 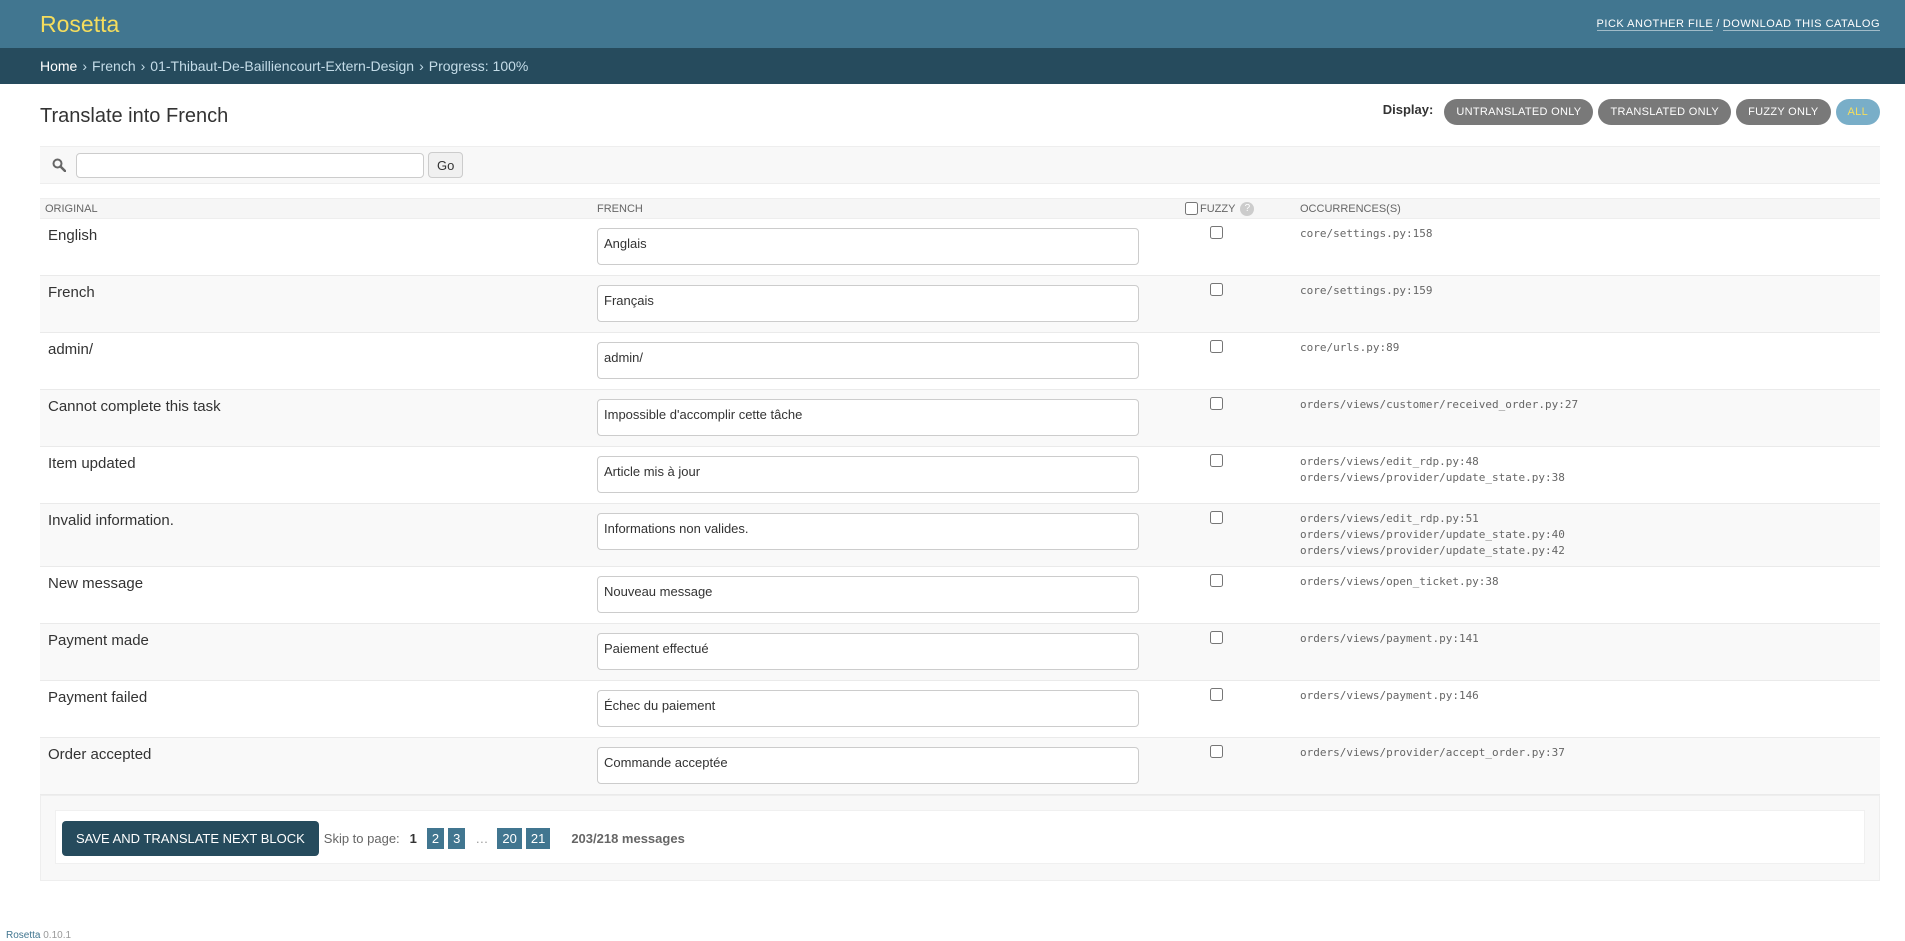 I want to click on occurrence-ref: orders/views/provider/update_state.py:40, so click(x=1432, y=534).